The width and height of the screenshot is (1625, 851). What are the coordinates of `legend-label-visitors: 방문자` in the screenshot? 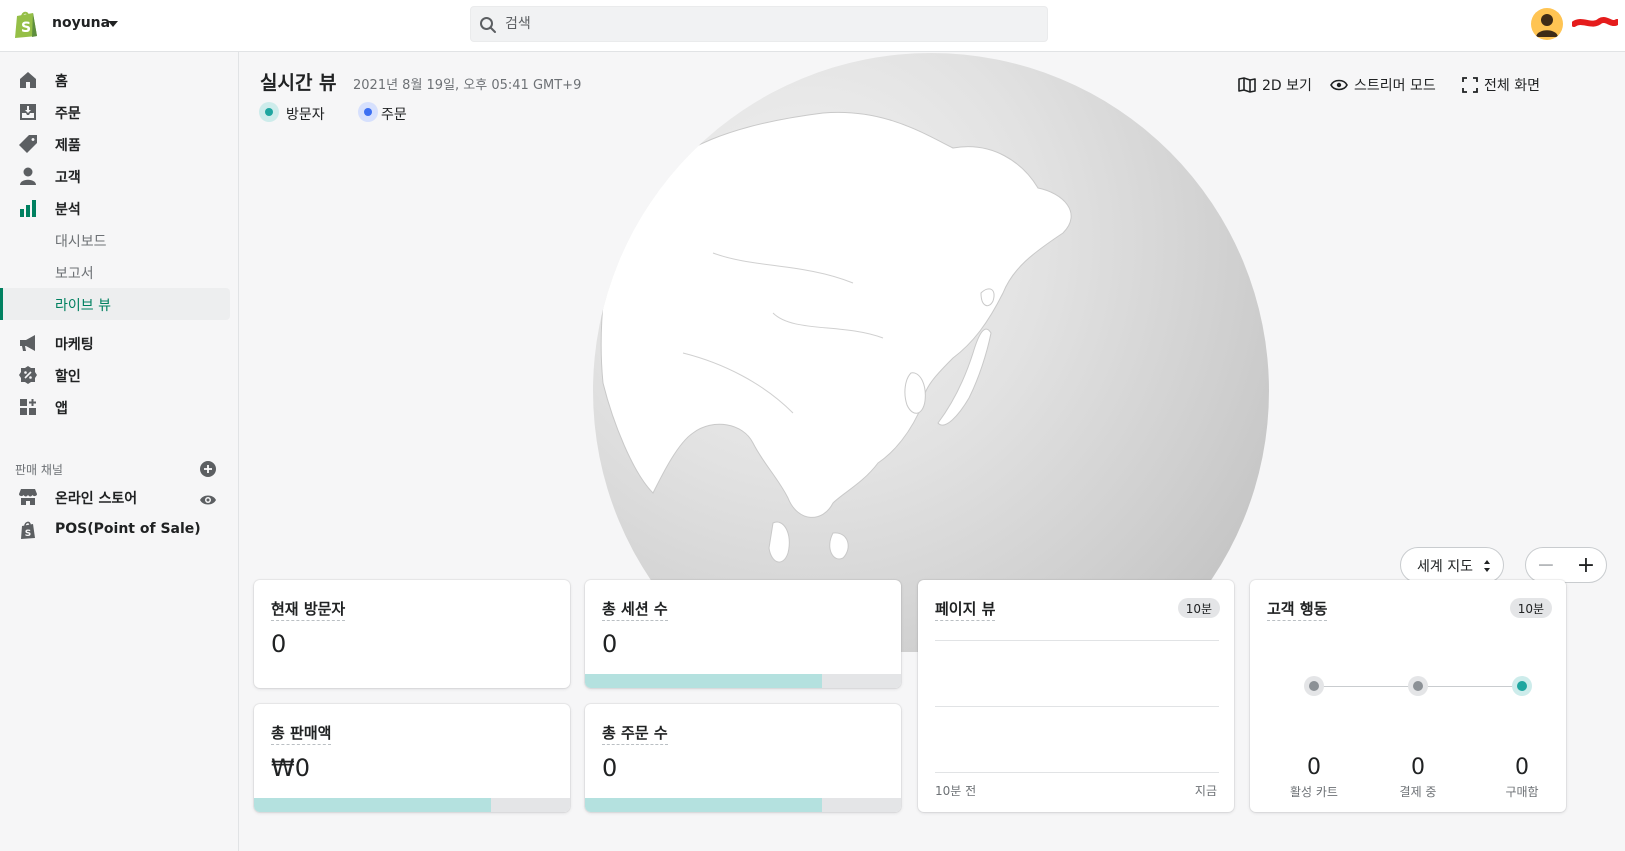 It's located at (305, 115).